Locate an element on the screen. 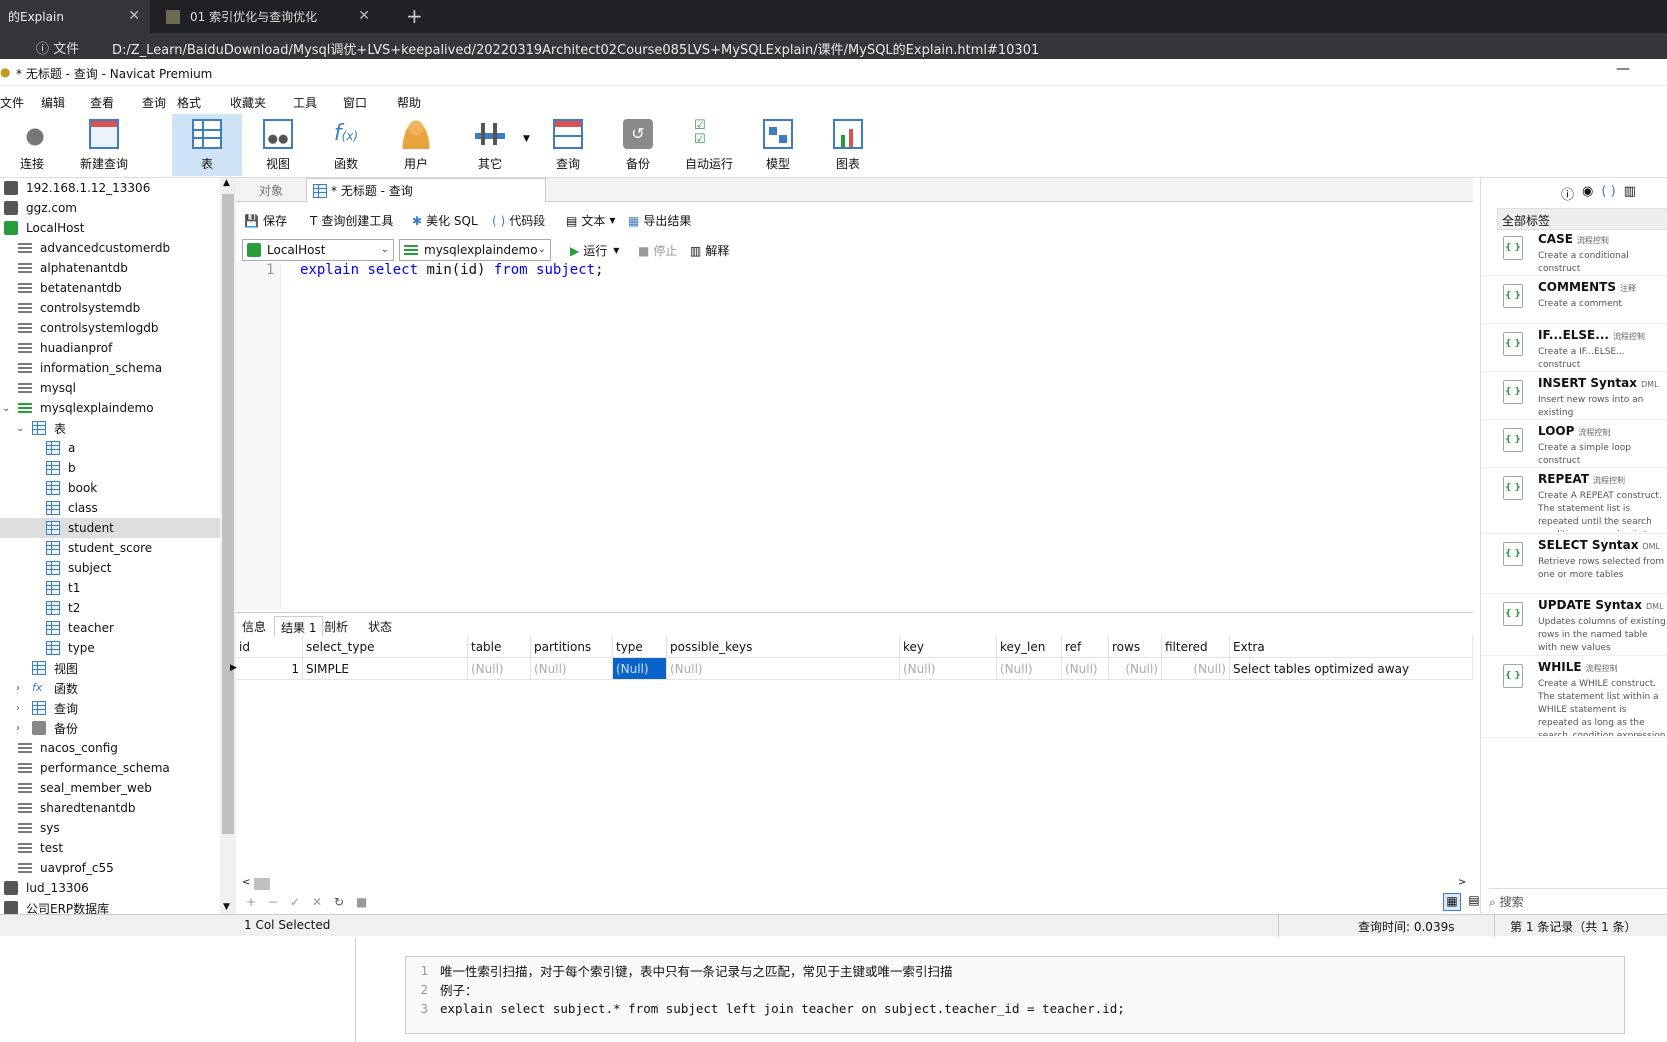  minimize-icon: — is located at coordinates (1623, 69).